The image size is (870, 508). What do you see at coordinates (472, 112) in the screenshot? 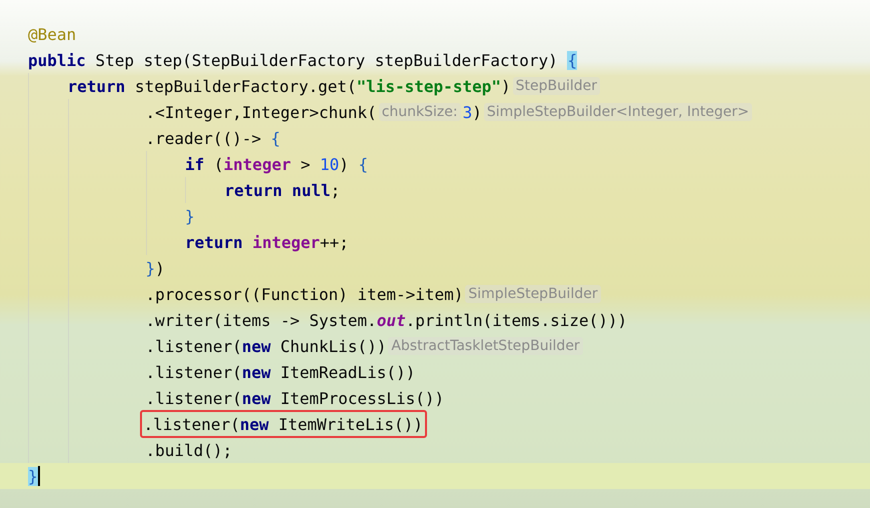
I see `code-text: 3)` at bounding box center [472, 112].